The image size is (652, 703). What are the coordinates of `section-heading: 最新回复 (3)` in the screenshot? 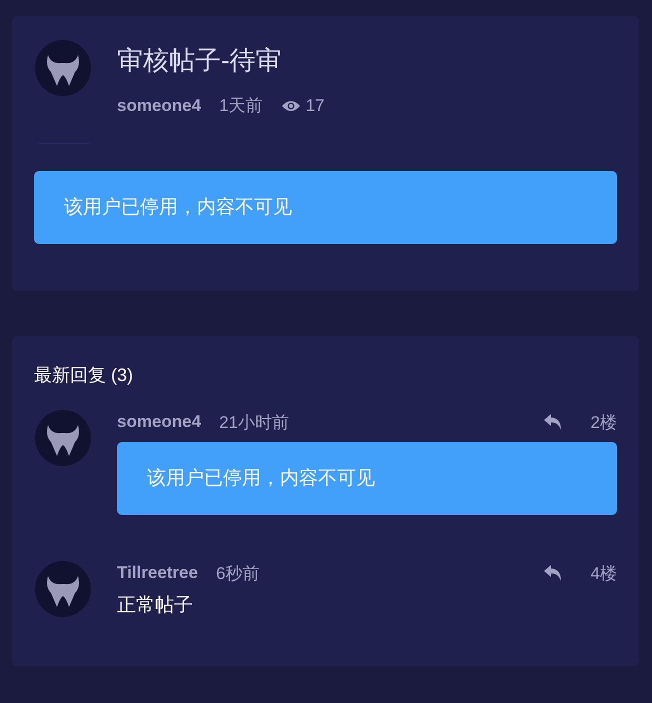 It's located at (84, 375).